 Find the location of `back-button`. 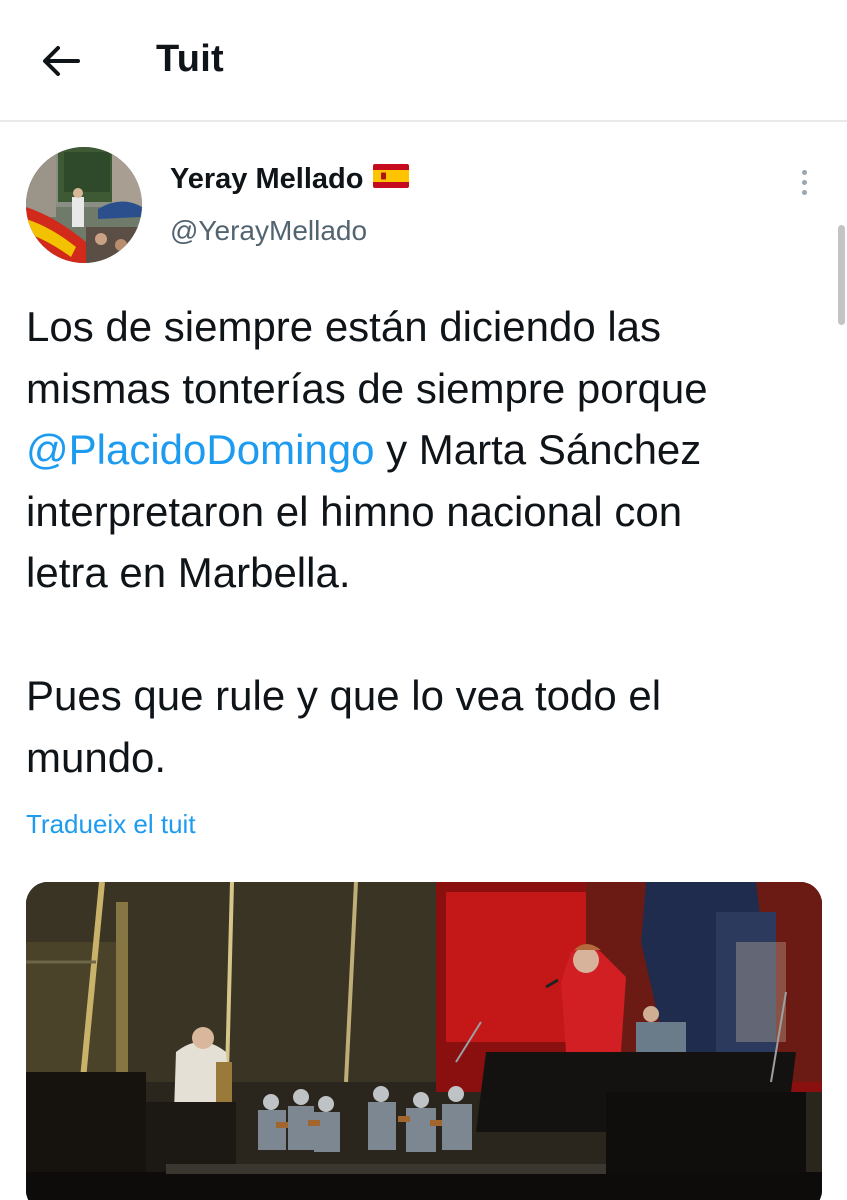

back-button is located at coordinates (60, 61).